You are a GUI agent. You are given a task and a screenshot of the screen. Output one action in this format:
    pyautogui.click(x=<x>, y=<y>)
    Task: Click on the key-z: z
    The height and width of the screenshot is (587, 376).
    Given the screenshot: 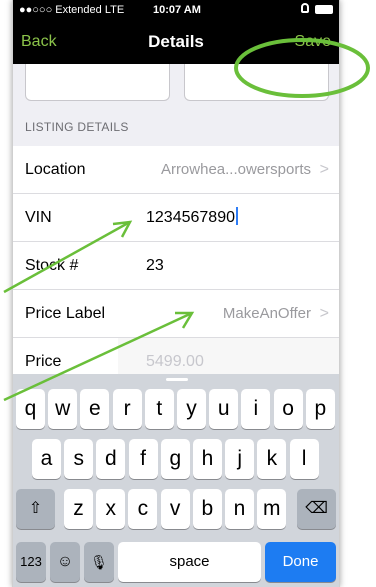 What is the action you would take?
    pyautogui.click(x=78, y=509)
    